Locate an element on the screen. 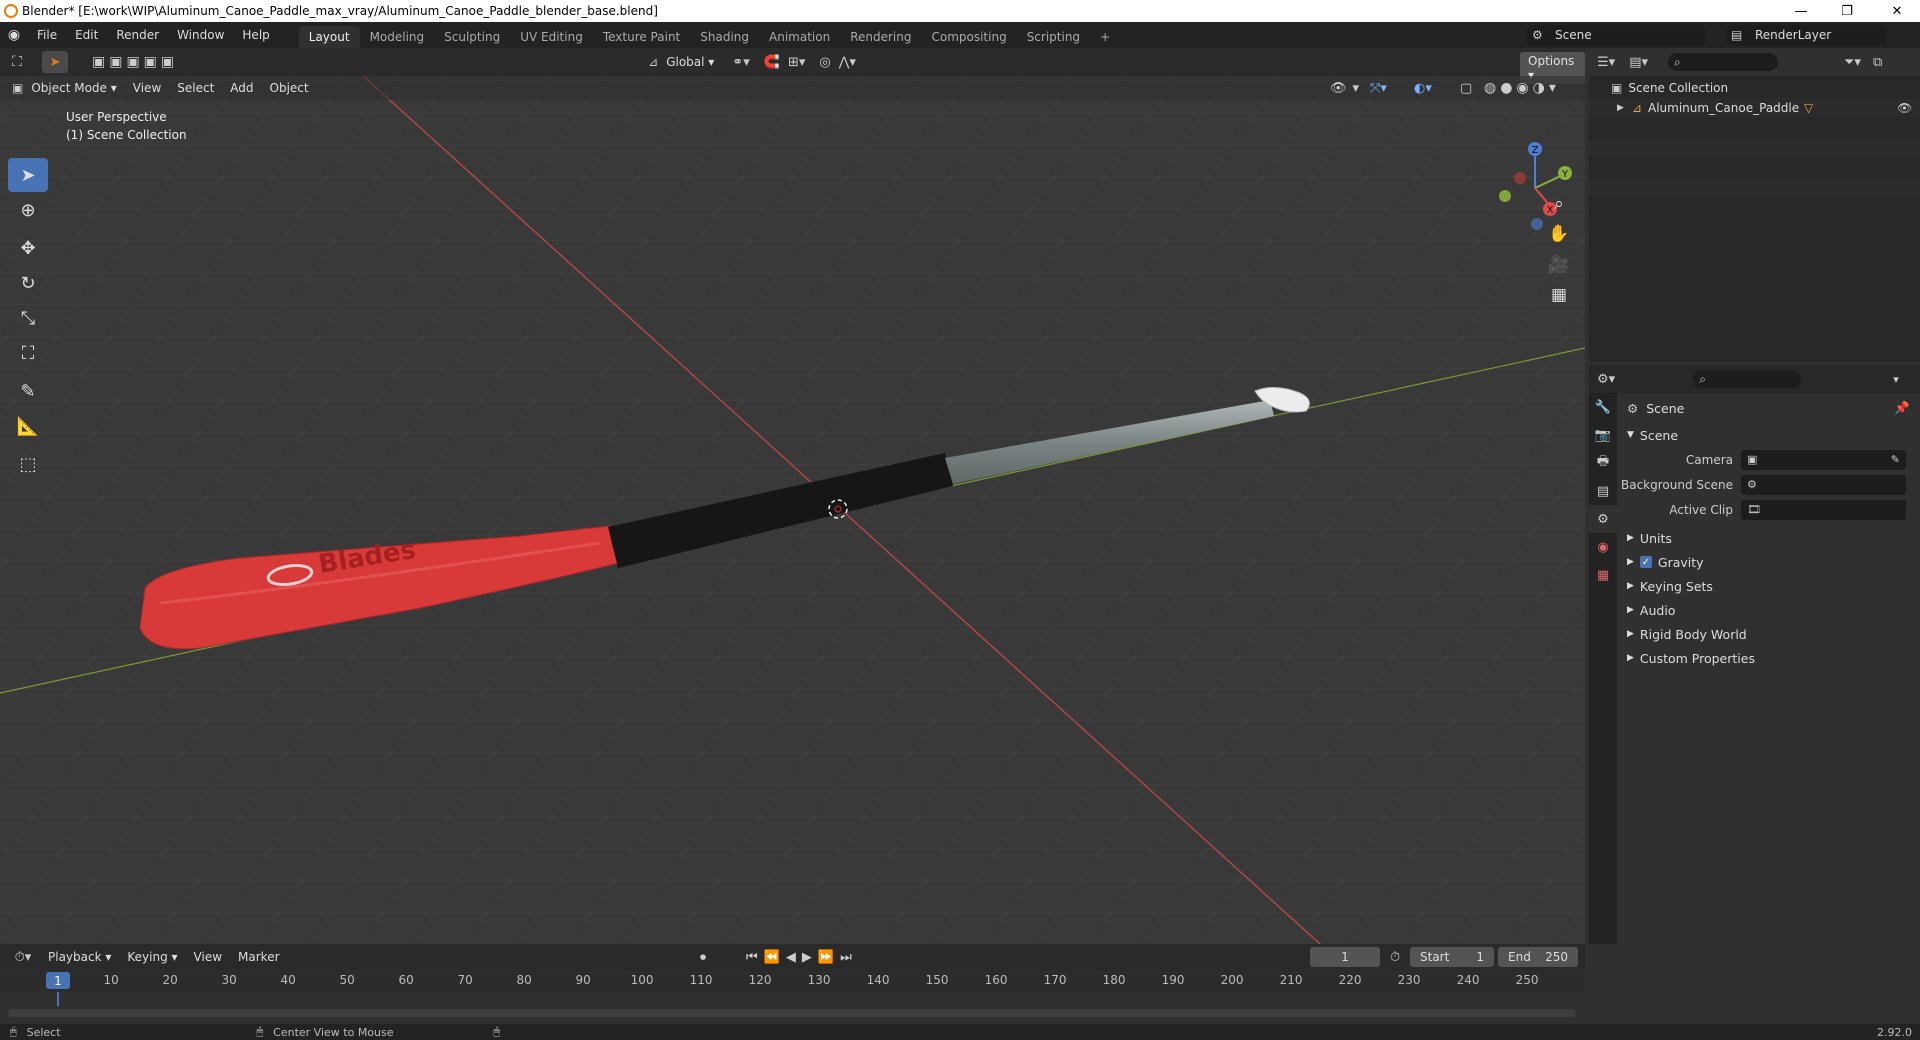  outliner-search-input: ⌕ is located at coordinates (1723, 62).